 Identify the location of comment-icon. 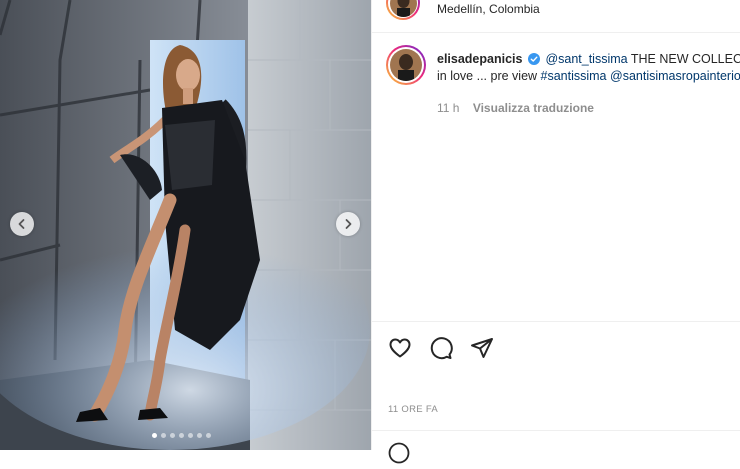
(441, 348).